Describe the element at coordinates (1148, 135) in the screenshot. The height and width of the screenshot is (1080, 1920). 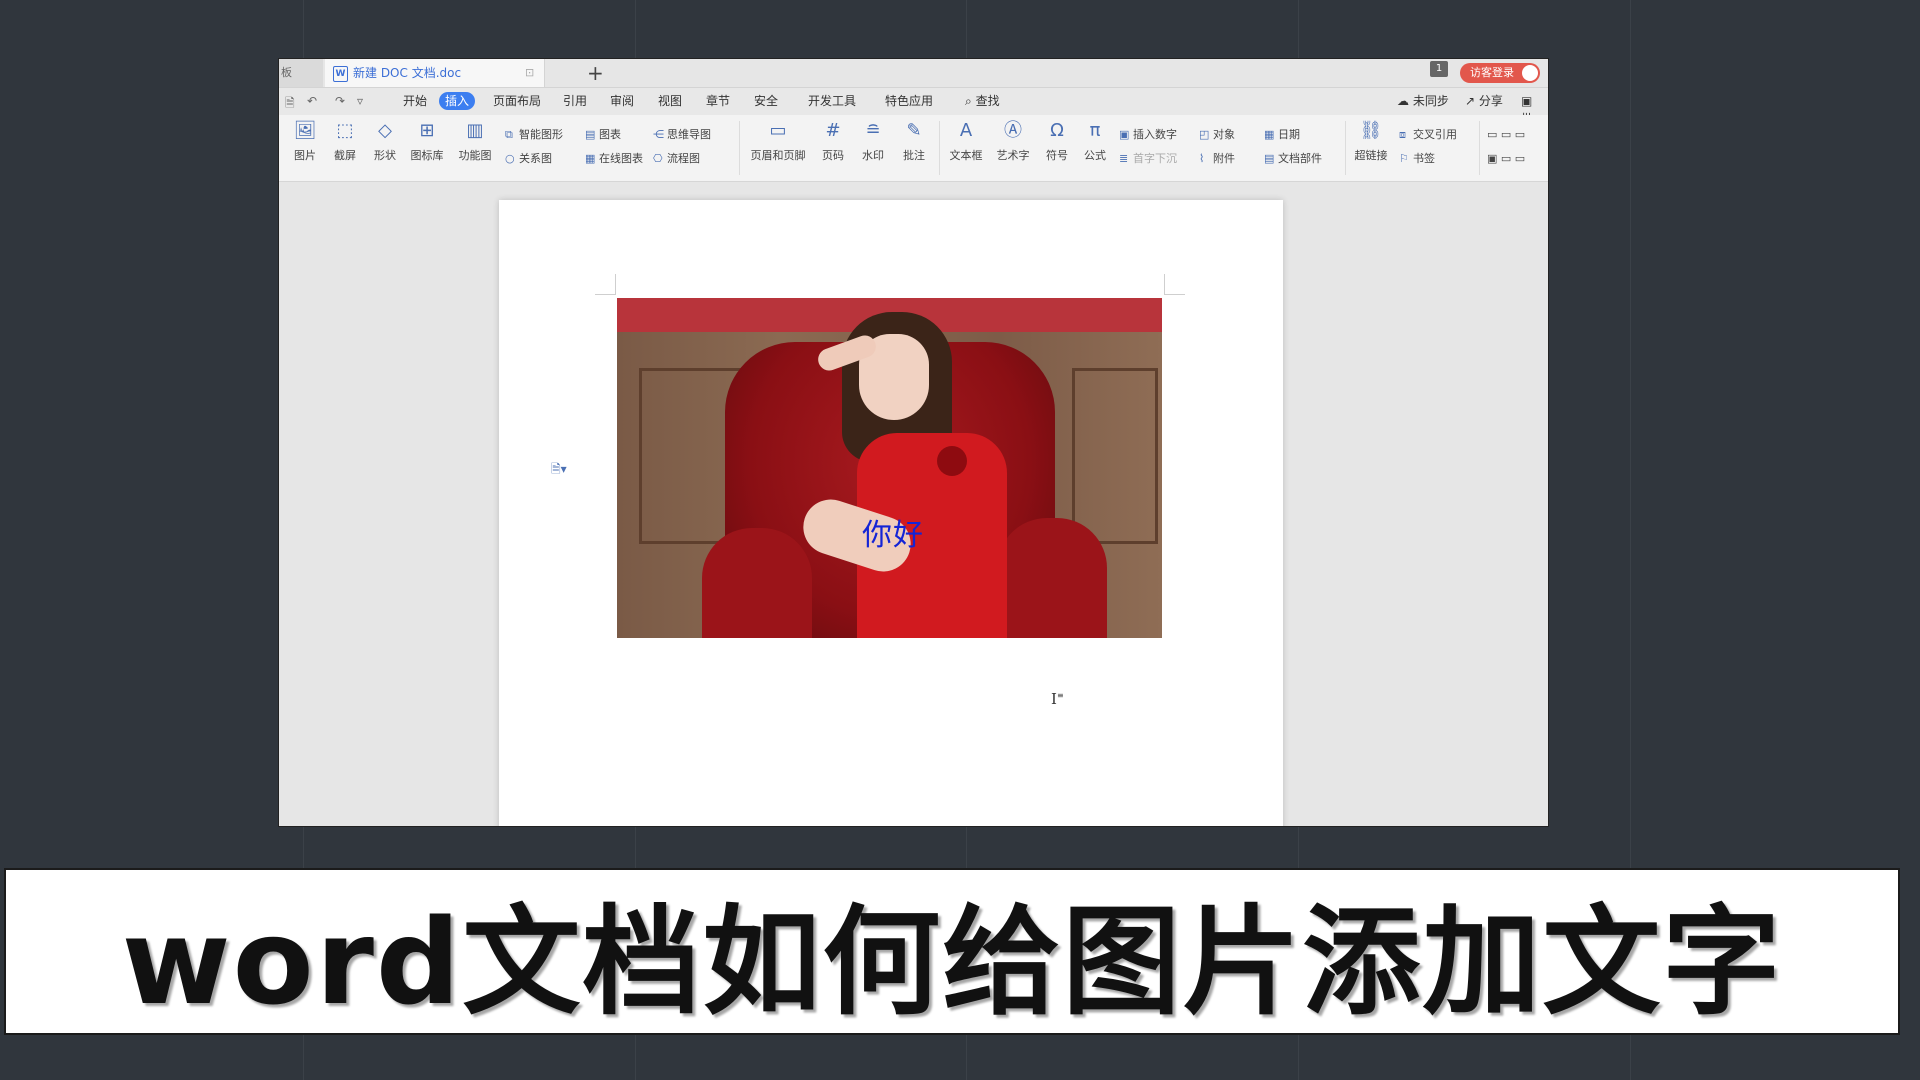
I see `insert-number-button: ▣ 插入数字` at that location.